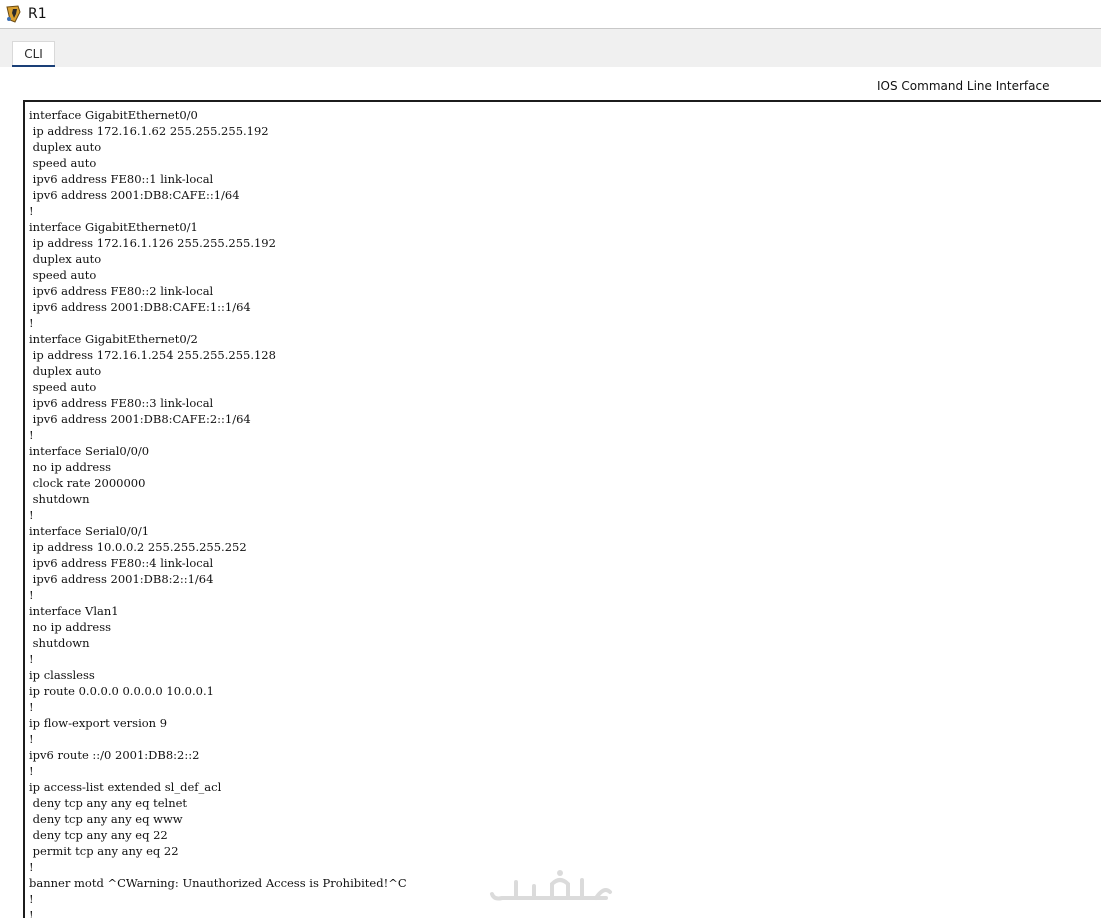 The image size is (1101, 918). Describe the element at coordinates (550, 14) in the screenshot. I see `title-bar: R1` at that location.